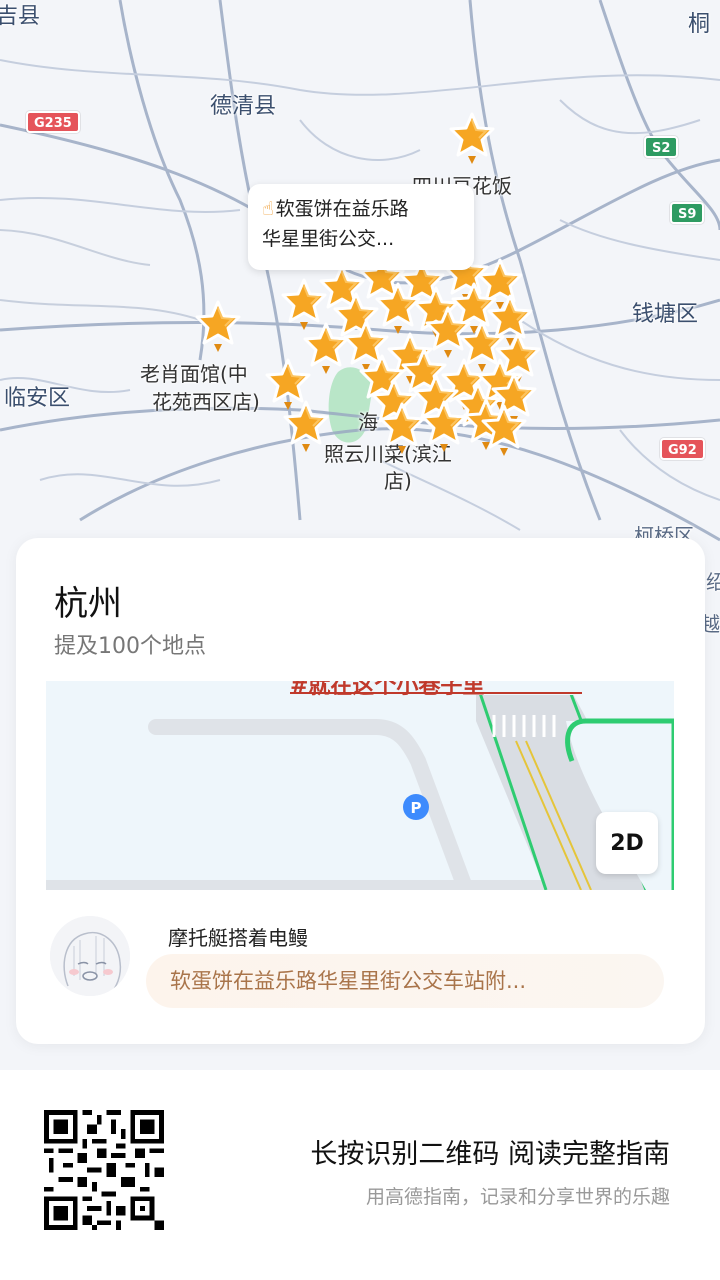  What do you see at coordinates (130, 646) in the screenshot?
I see `place-count: 提及100个地点` at bounding box center [130, 646].